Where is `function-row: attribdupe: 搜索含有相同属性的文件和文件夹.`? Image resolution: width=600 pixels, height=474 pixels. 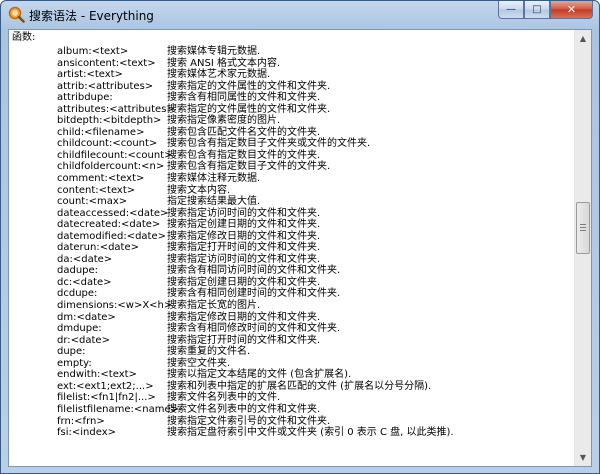
function-row: attribdupe: 搜索含有相同属性的文件和文件夹. is located at coordinates (293, 98).